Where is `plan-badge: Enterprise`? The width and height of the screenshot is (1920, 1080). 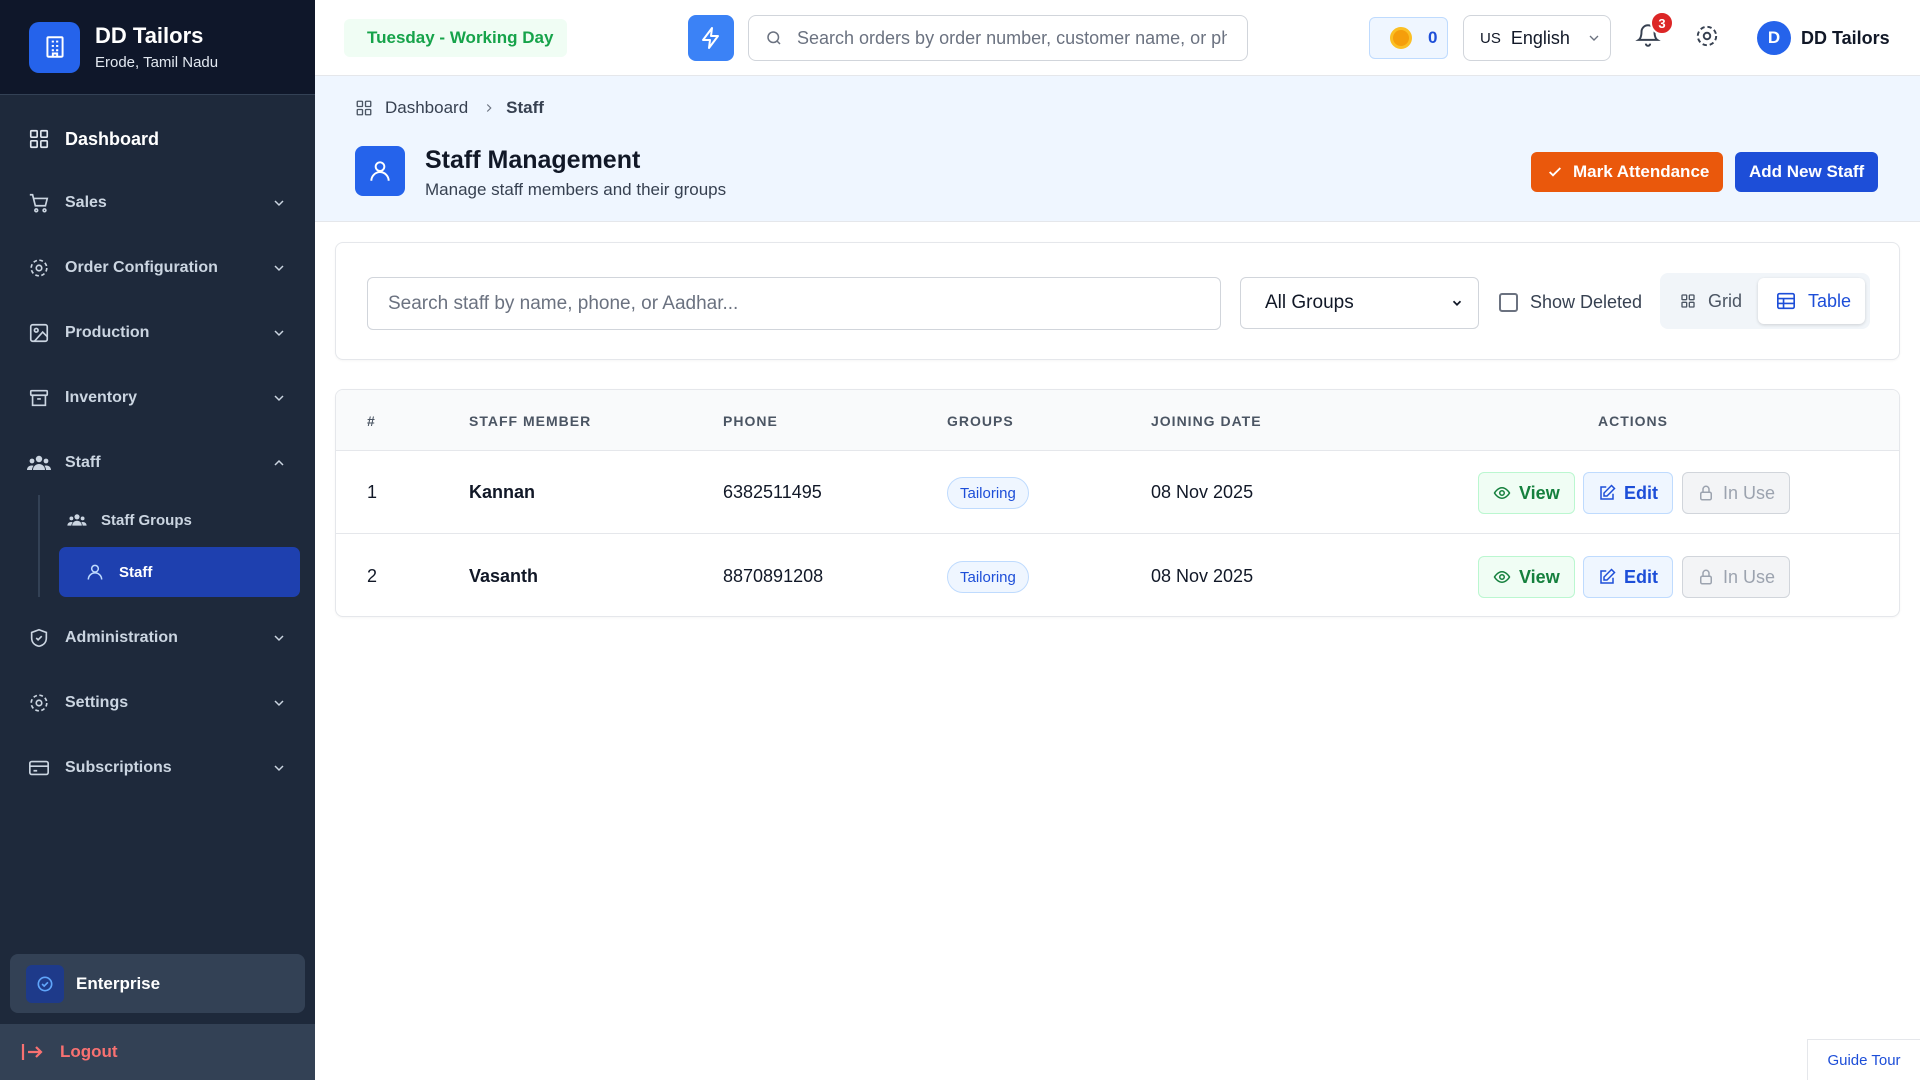
plan-badge: Enterprise is located at coordinates (157, 983).